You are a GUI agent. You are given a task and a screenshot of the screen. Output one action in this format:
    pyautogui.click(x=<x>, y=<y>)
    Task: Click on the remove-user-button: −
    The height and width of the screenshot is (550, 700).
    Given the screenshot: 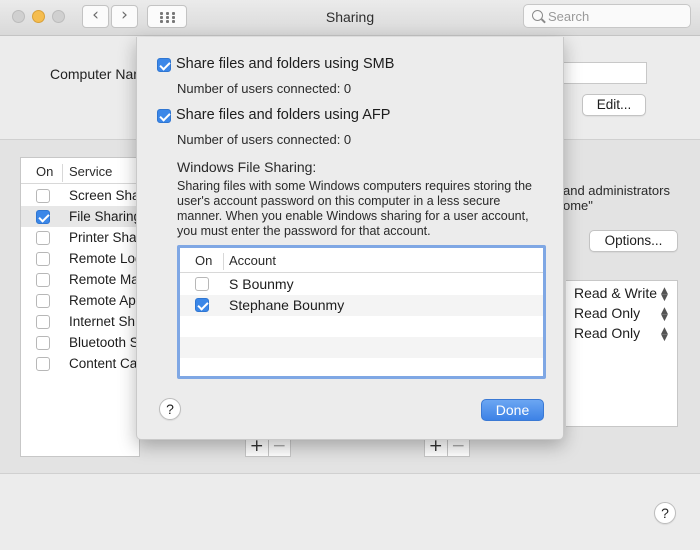 What is the action you would take?
    pyautogui.click(x=458, y=447)
    